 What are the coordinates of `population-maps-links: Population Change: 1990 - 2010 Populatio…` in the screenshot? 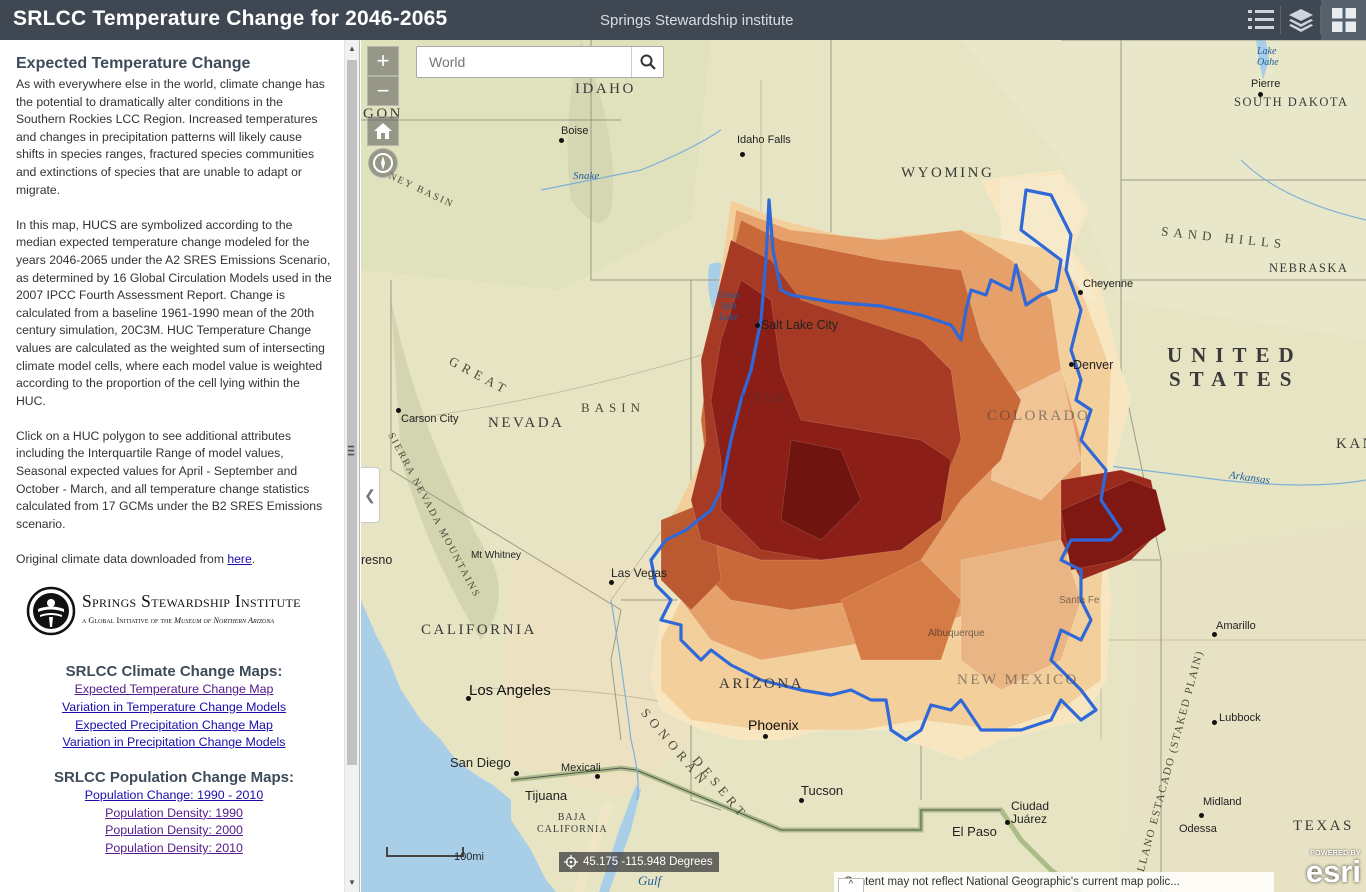 It's located at (174, 822).